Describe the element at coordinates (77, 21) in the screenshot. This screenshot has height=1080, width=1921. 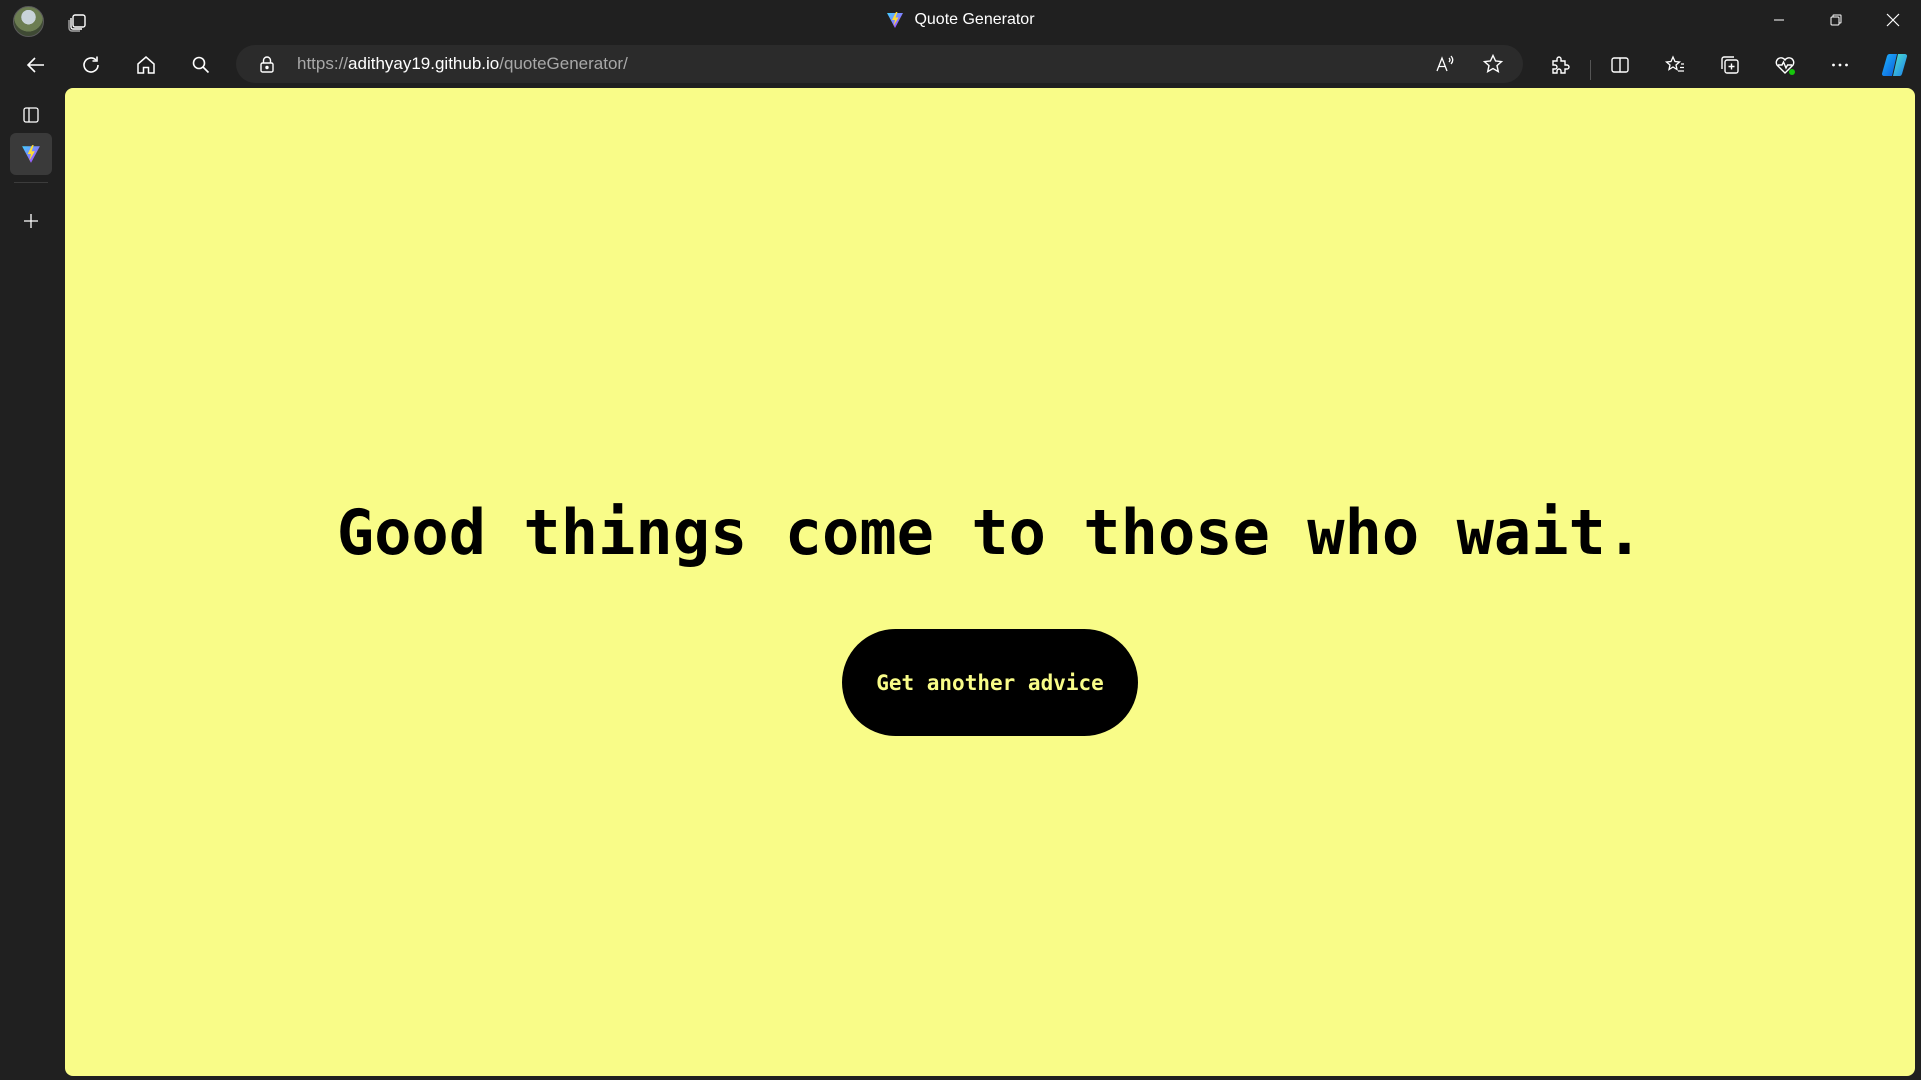
I see `tab-actions-icon` at that location.